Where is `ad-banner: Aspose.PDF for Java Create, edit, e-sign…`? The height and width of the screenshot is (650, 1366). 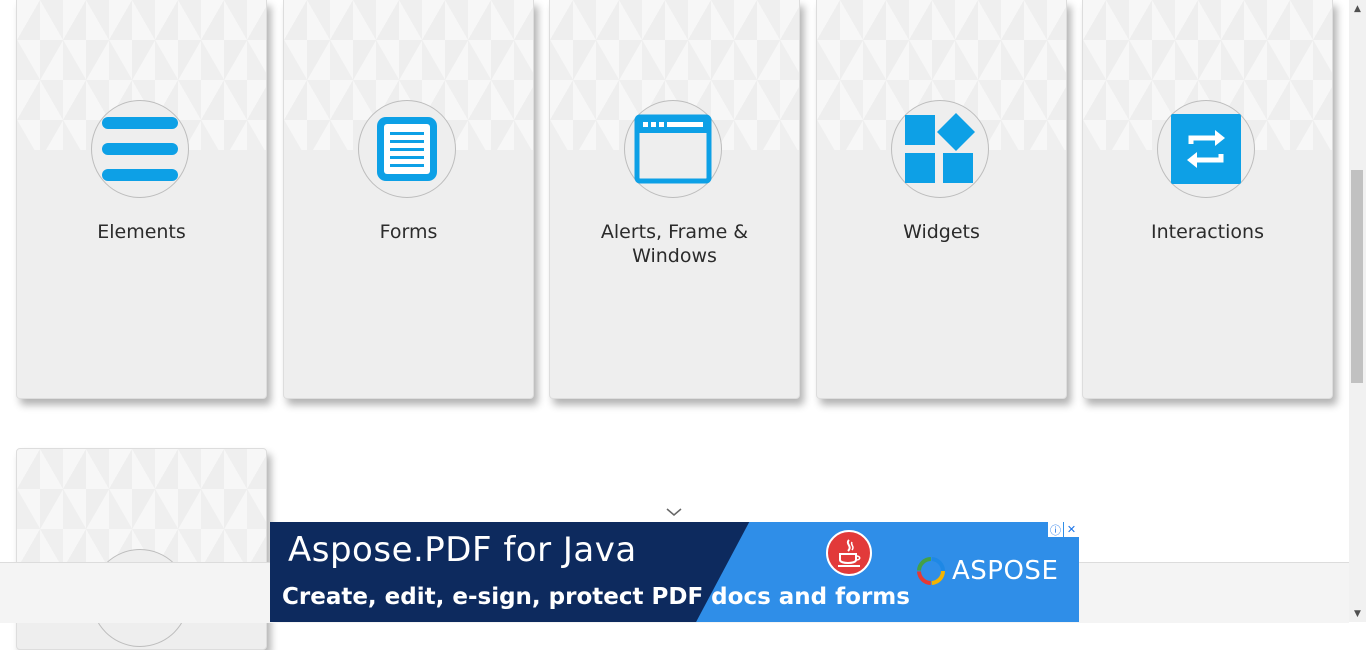
ad-banner: Aspose.PDF for Java Create, edit, e-sign… is located at coordinates (674, 572).